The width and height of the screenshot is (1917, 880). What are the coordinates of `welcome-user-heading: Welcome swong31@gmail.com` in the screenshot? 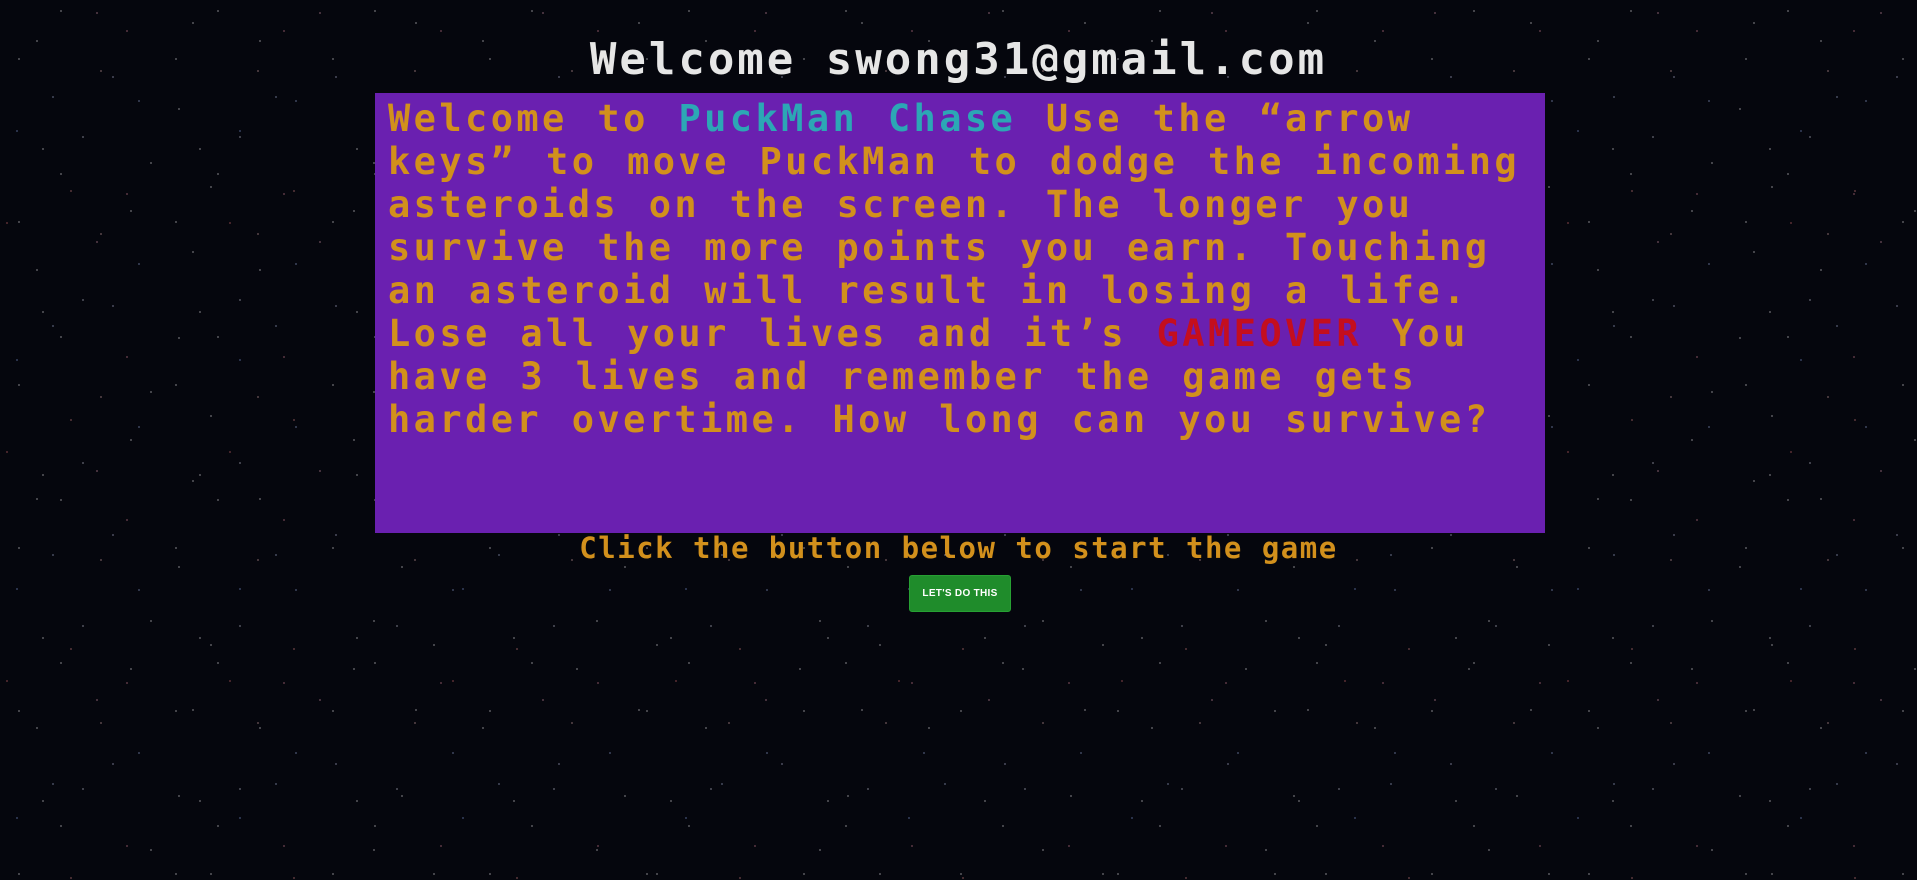 It's located at (958, 59).